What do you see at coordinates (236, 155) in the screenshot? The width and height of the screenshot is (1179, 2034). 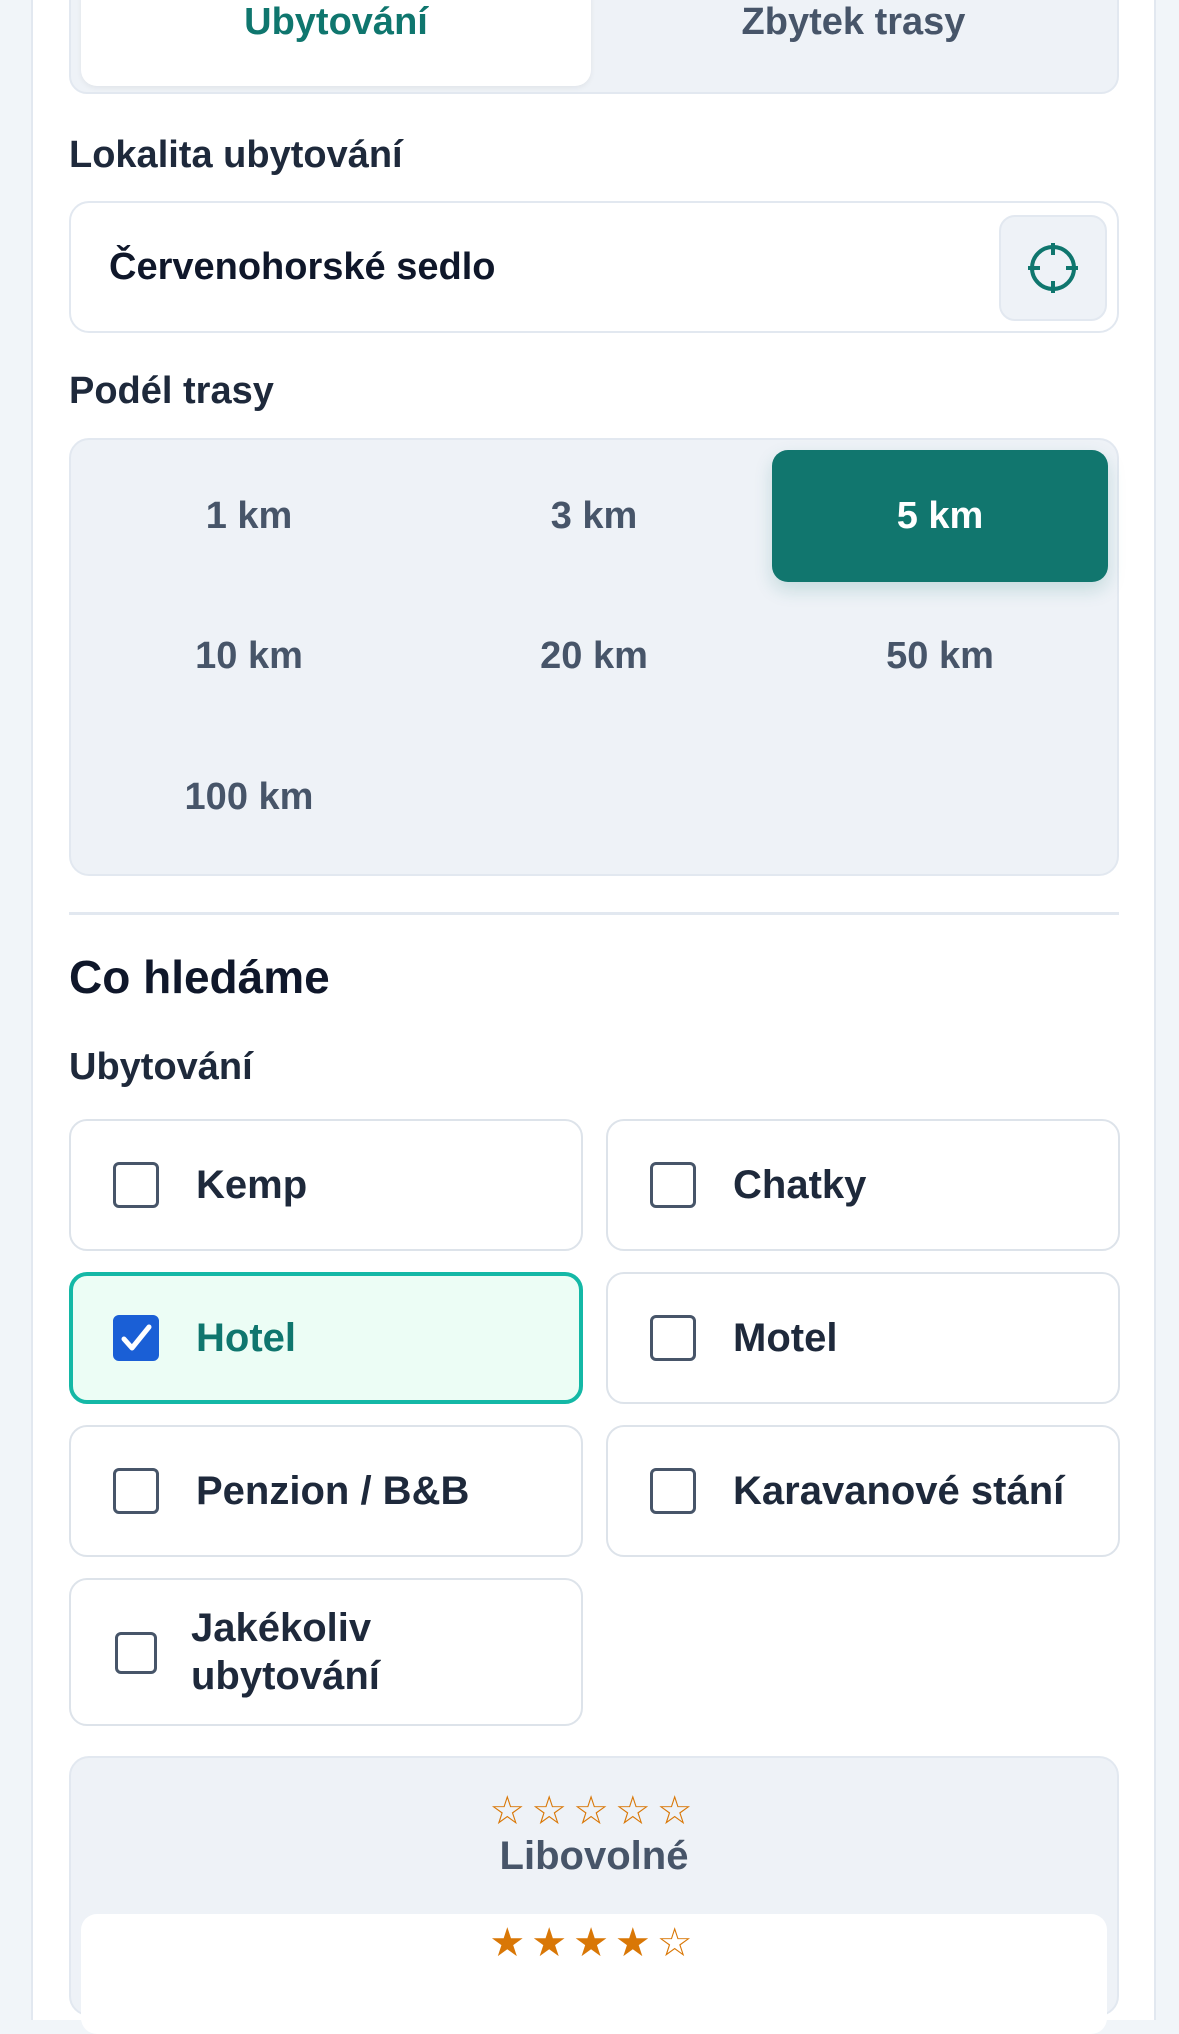 I see `location-label: Lokalita ubytování` at bounding box center [236, 155].